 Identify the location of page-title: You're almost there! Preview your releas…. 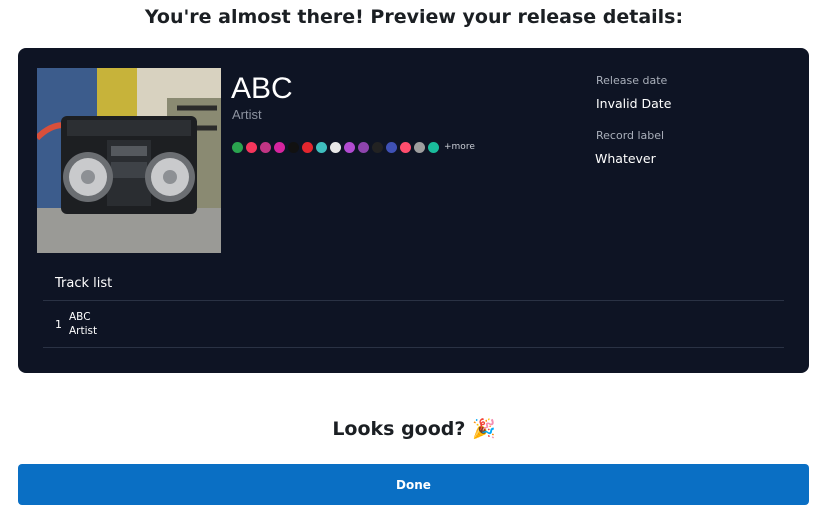
(414, 17).